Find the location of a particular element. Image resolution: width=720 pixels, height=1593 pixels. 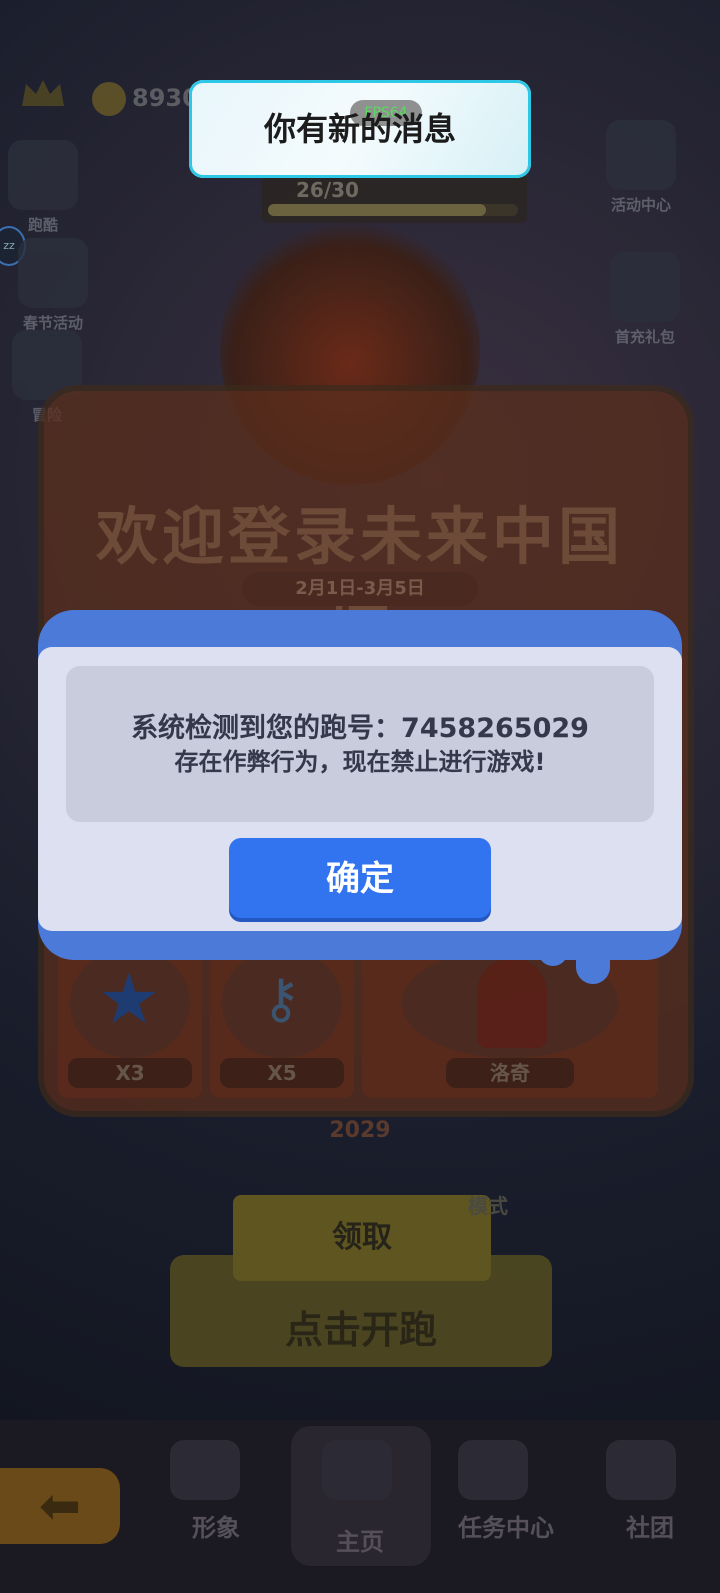

club-nav-icon is located at coordinates (641, 1470).